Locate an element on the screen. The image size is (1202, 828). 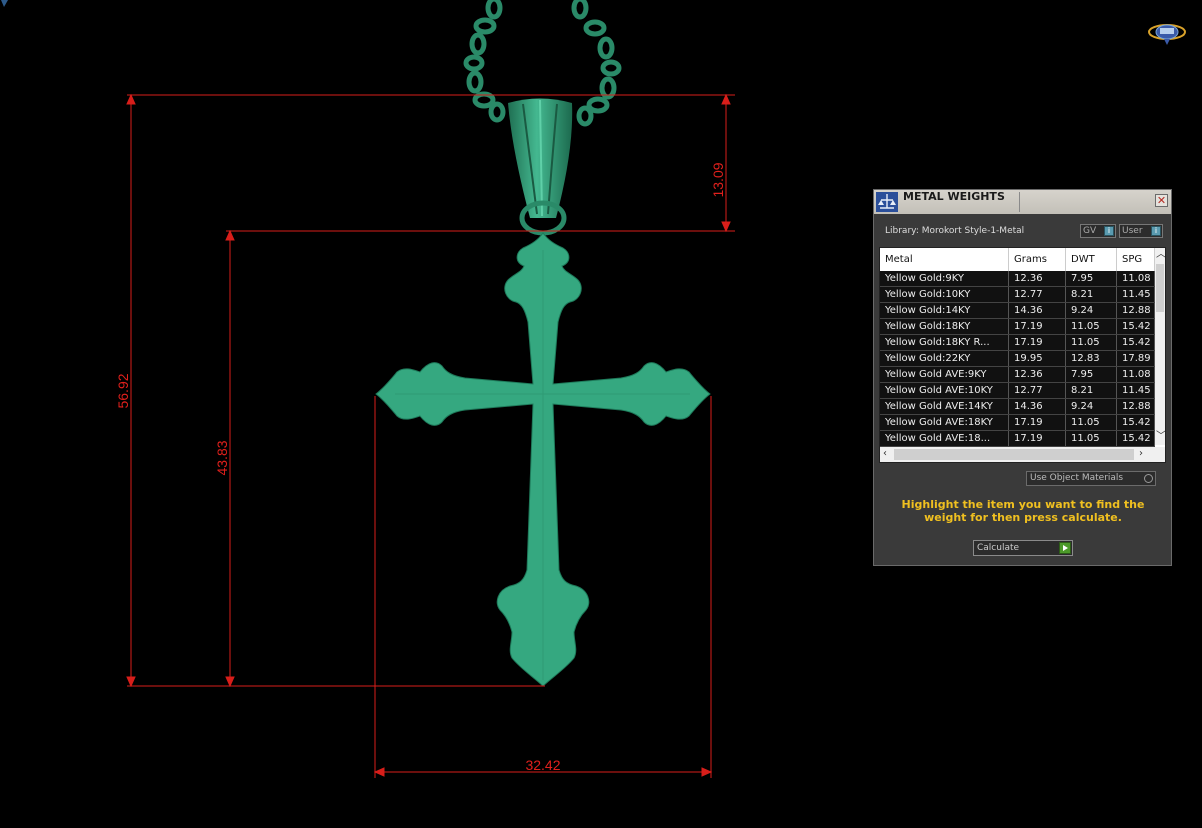
table-row: Yellow Gold:18KY R... 17.19 11.05 15.42 is located at coordinates (1017, 343).